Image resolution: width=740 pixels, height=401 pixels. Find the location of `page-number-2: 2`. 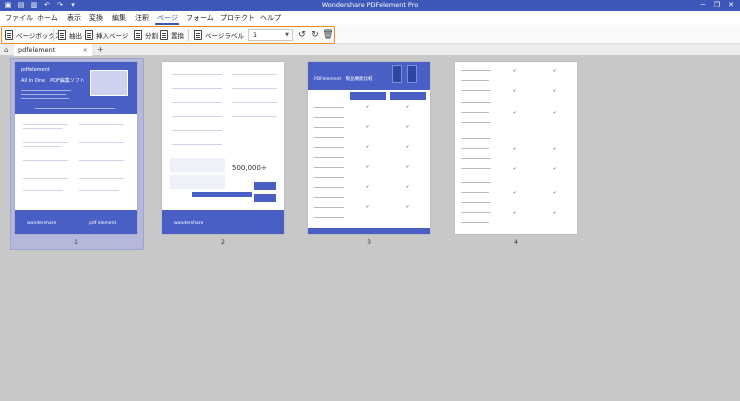

page-number-2: 2 is located at coordinates (223, 242).